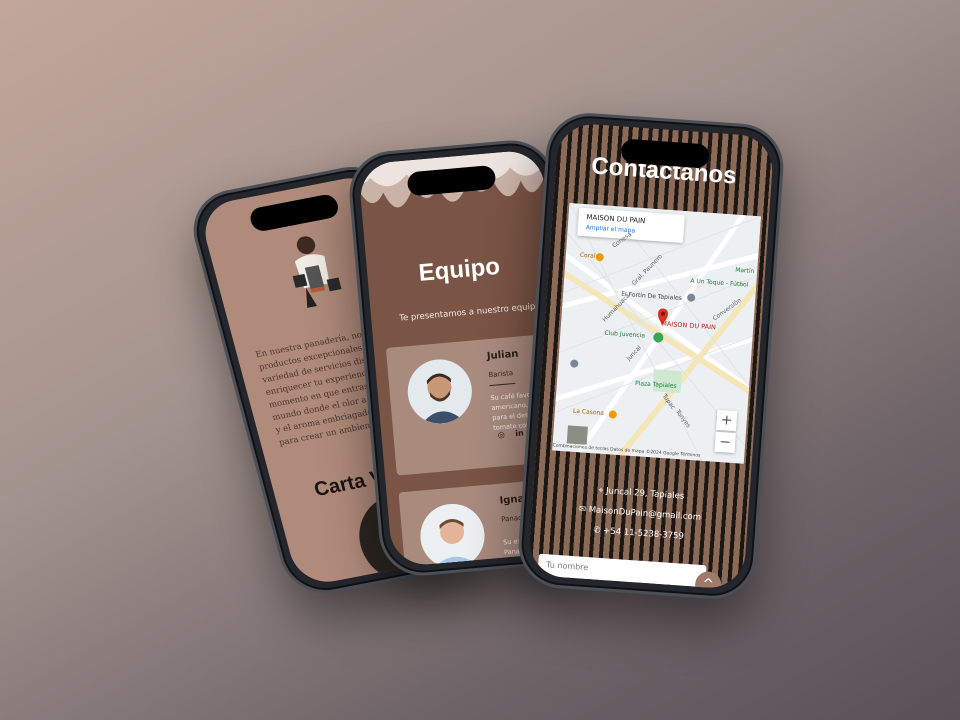 The width and height of the screenshot is (960, 720). Describe the element at coordinates (597, 530) in the screenshot. I see `phone-icon: ✆` at that location.